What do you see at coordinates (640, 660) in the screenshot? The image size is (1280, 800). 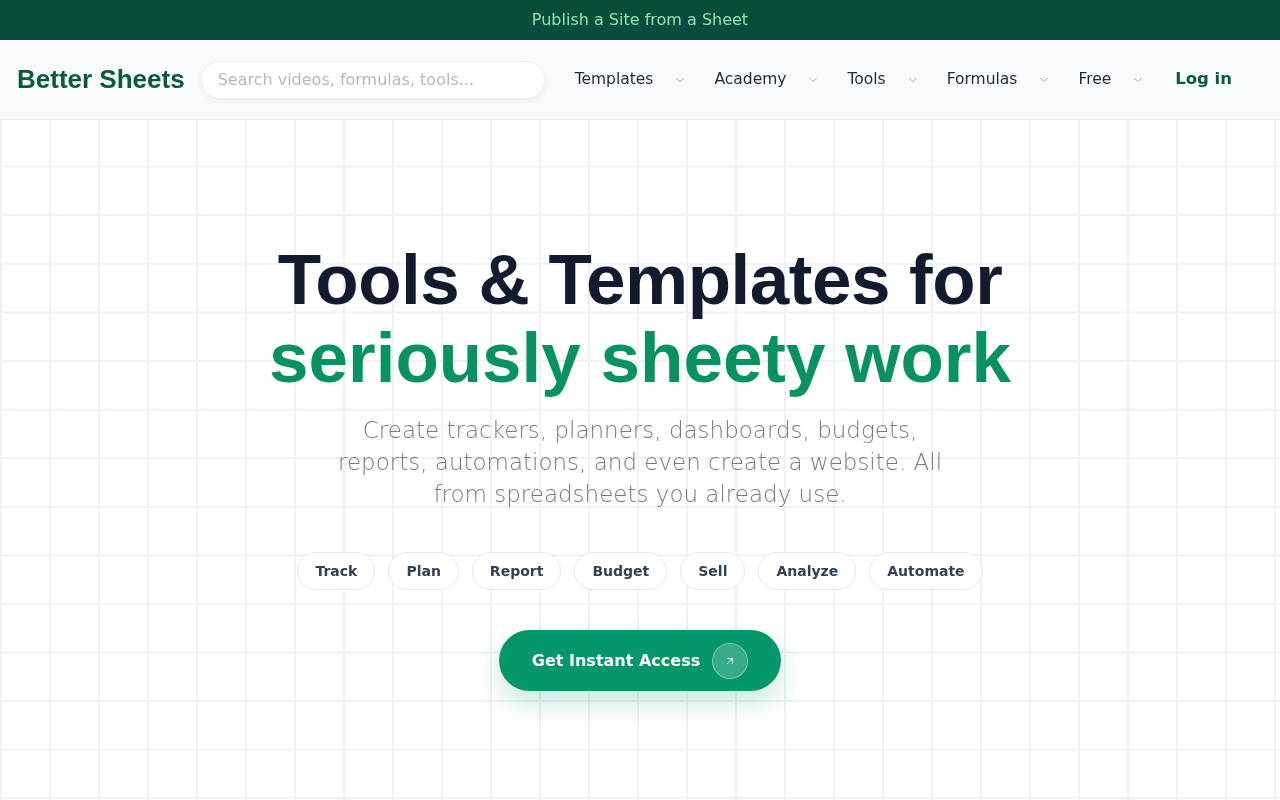 I see `get-access-button: Get Instant Access` at bounding box center [640, 660].